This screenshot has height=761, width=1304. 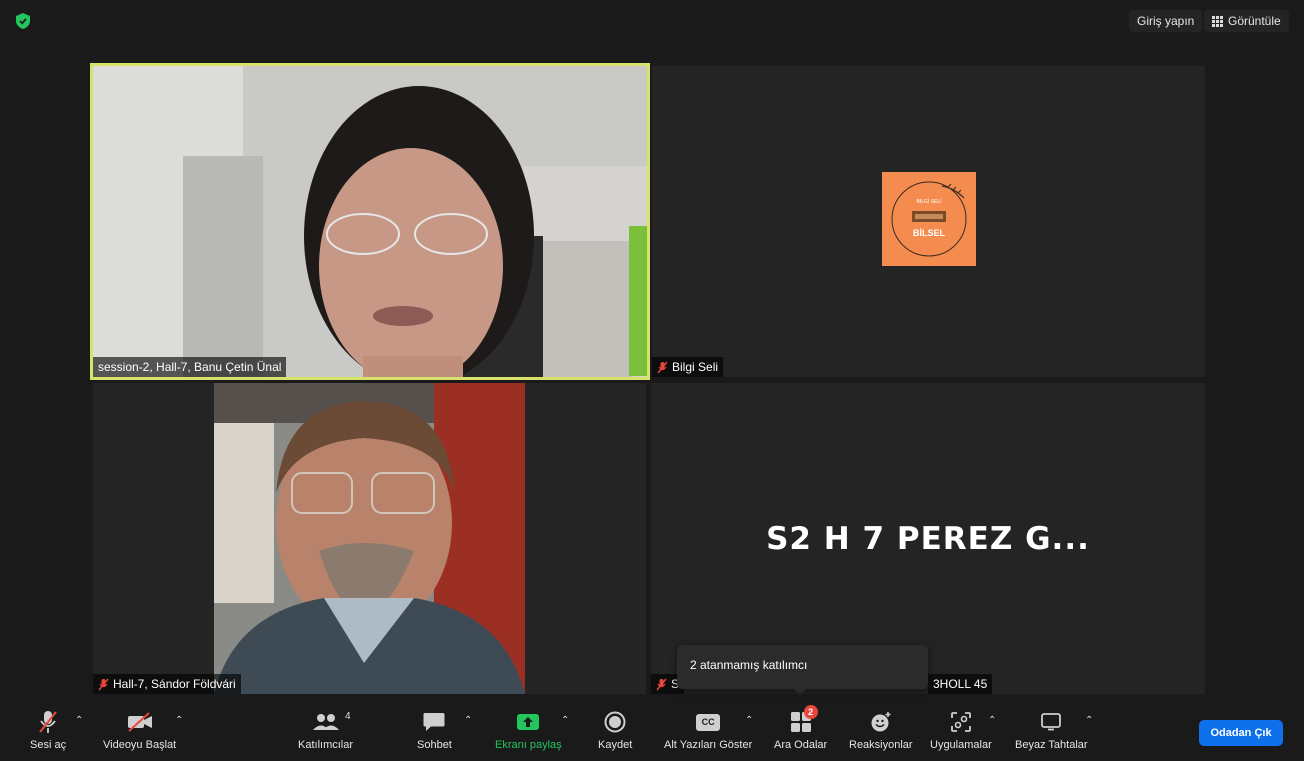 I want to click on apps-button: Uygulamalar, so click(x=961, y=730).